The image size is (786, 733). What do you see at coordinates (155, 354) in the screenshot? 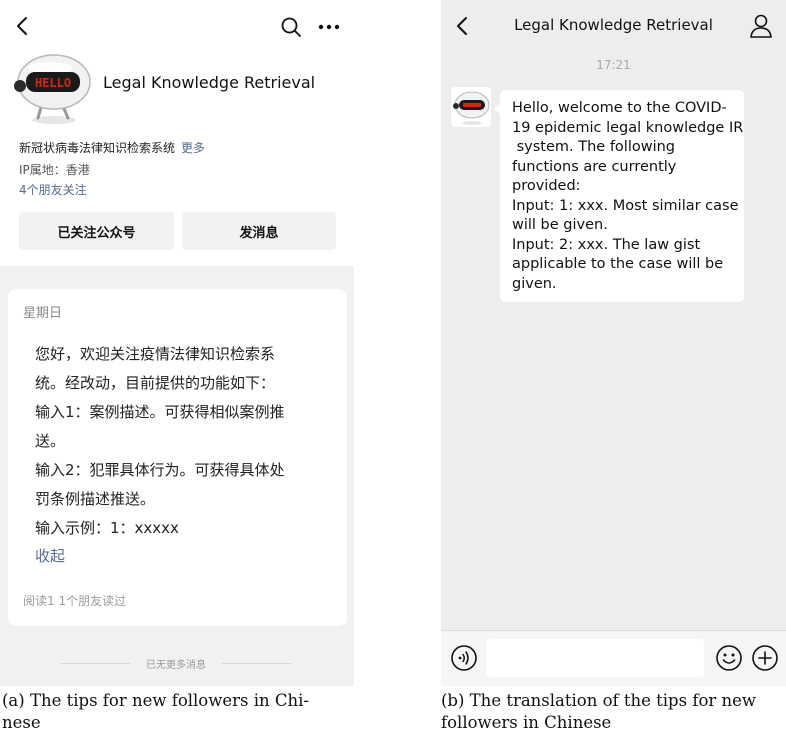
I see `message-line: 您好，欢迎关注疫情法律知识检索系` at bounding box center [155, 354].